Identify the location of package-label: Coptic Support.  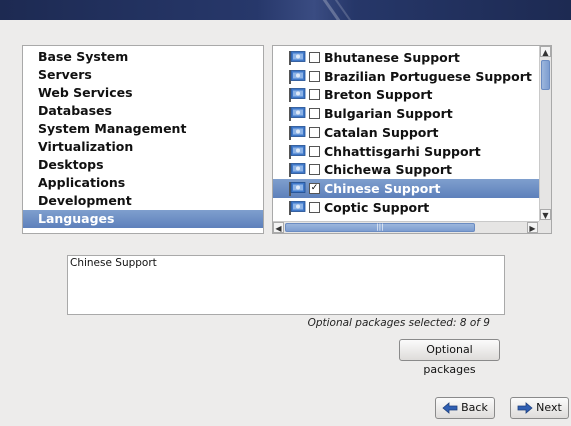
(377, 207).